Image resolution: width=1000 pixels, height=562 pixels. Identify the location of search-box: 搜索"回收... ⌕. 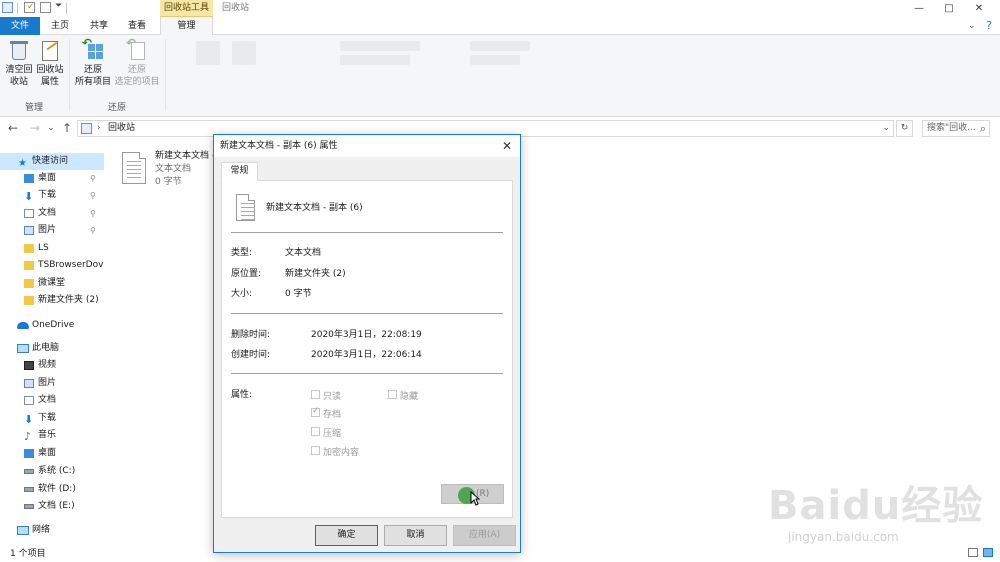
(956, 128).